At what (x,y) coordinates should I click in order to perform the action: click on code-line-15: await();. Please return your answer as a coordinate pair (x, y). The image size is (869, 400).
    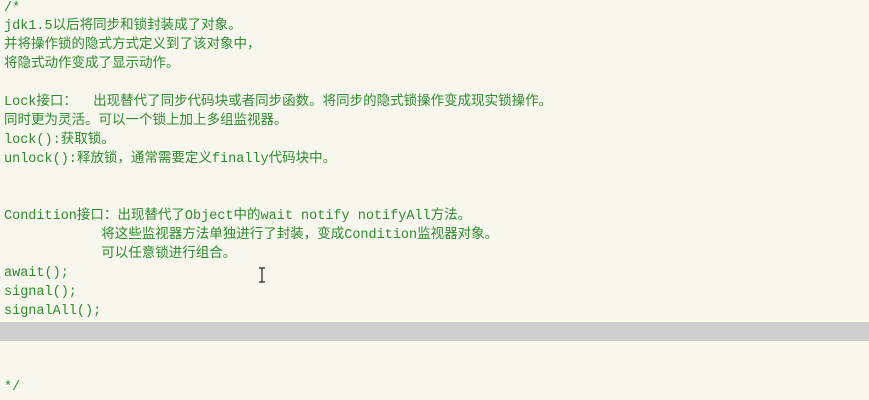
    Looking at the image, I should click on (36, 273).